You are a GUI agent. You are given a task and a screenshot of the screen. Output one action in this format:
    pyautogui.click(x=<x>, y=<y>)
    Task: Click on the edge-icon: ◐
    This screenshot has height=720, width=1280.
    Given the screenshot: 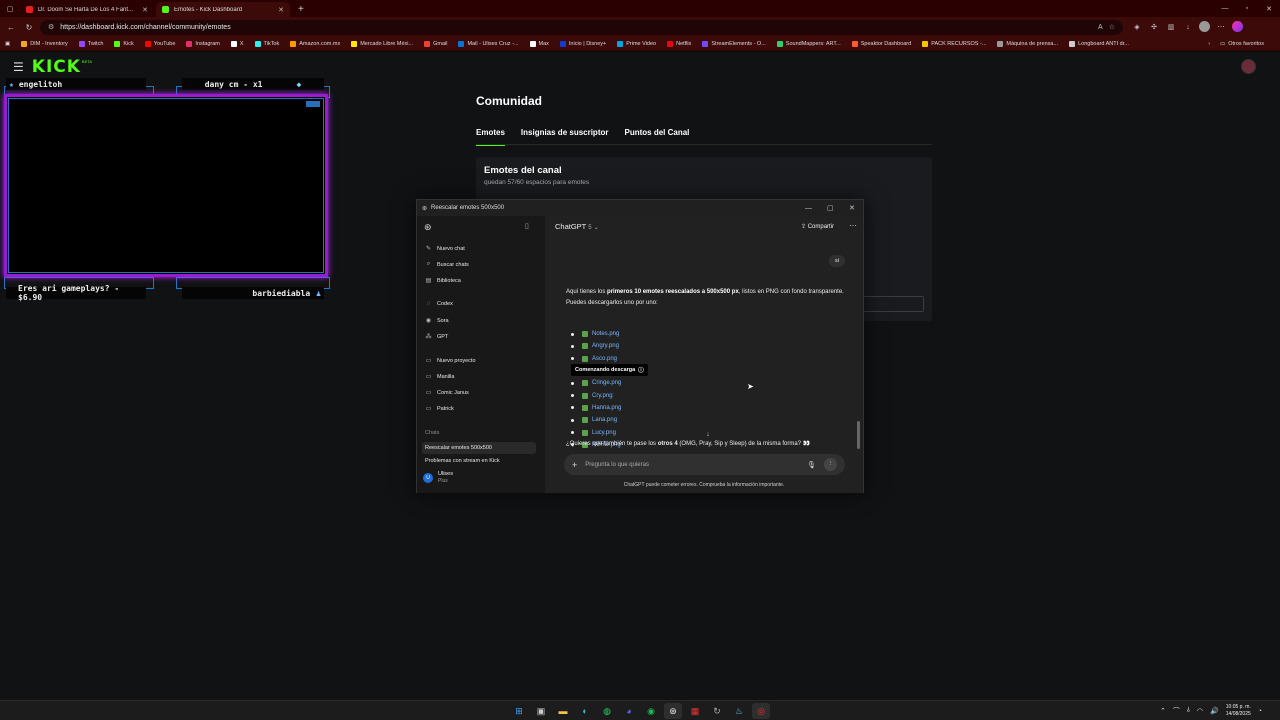 What is the action you would take?
    pyautogui.click(x=585, y=711)
    